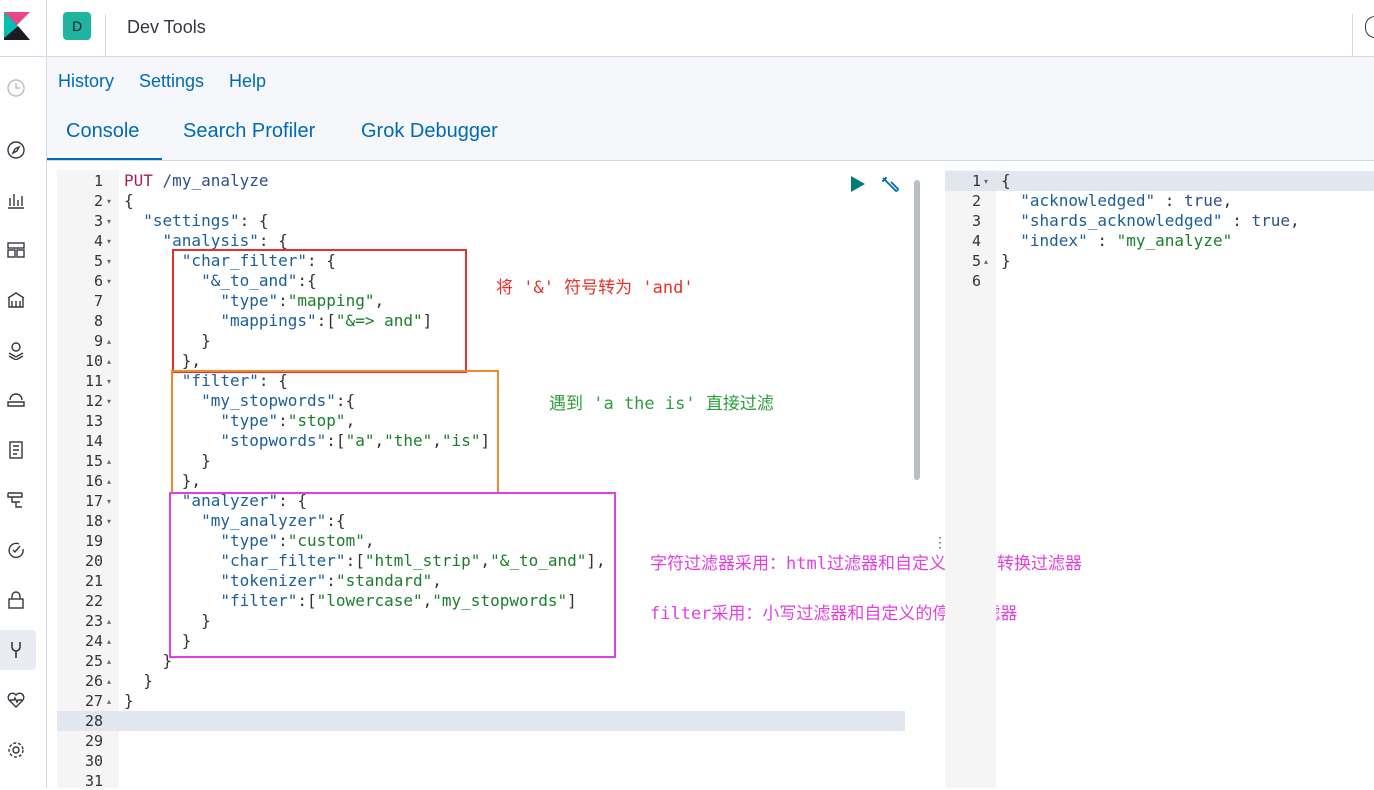  Describe the element at coordinates (16, 600) in the screenshot. I see `siem-icon` at that location.